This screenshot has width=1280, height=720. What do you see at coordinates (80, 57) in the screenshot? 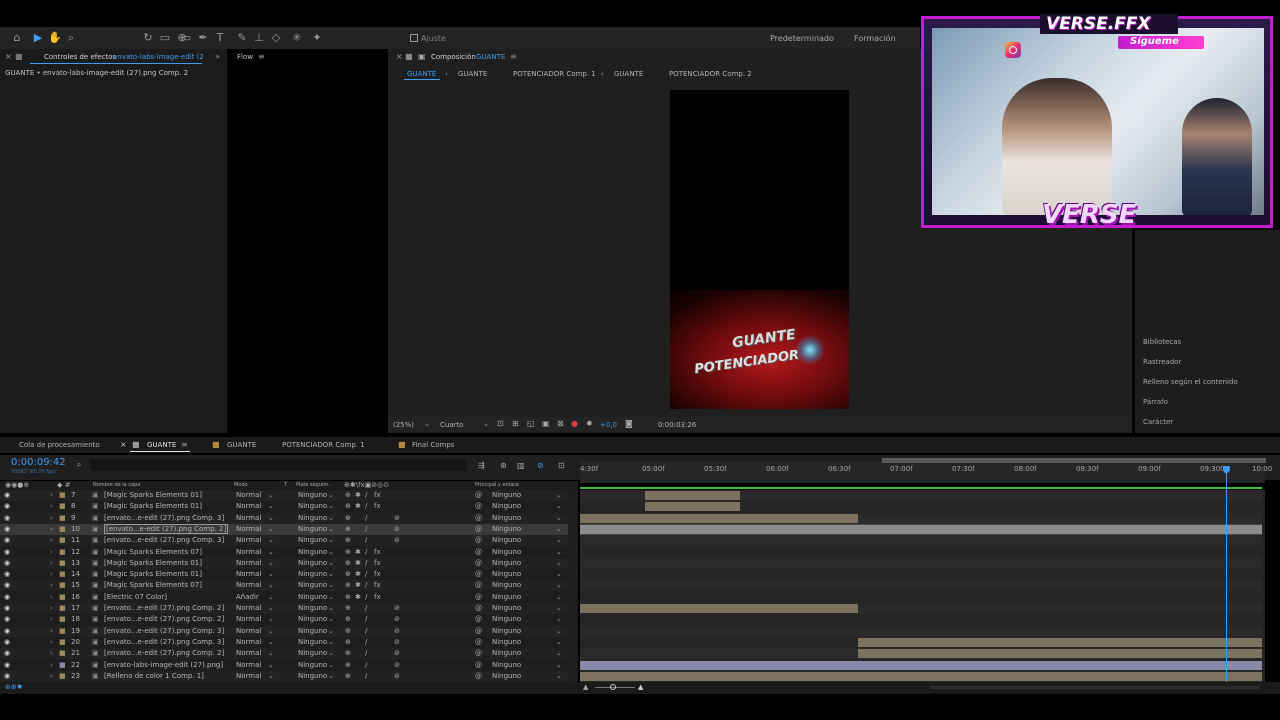
I see `effects-tab-label: Controles de efectos` at bounding box center [80, 57].